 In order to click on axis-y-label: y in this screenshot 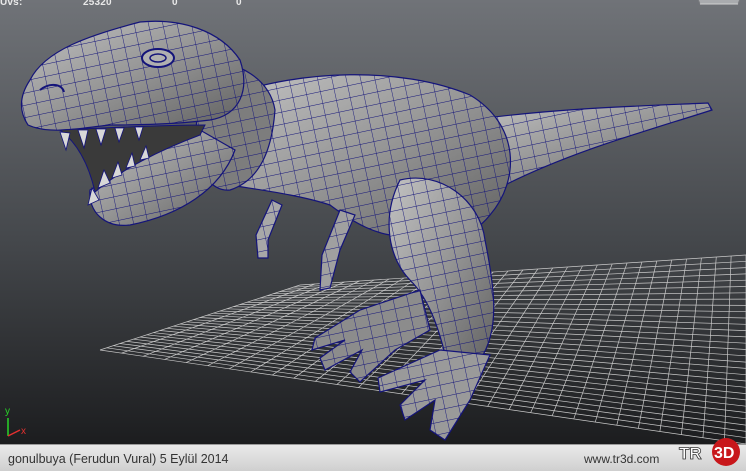, I will do `click(7, 411)`.